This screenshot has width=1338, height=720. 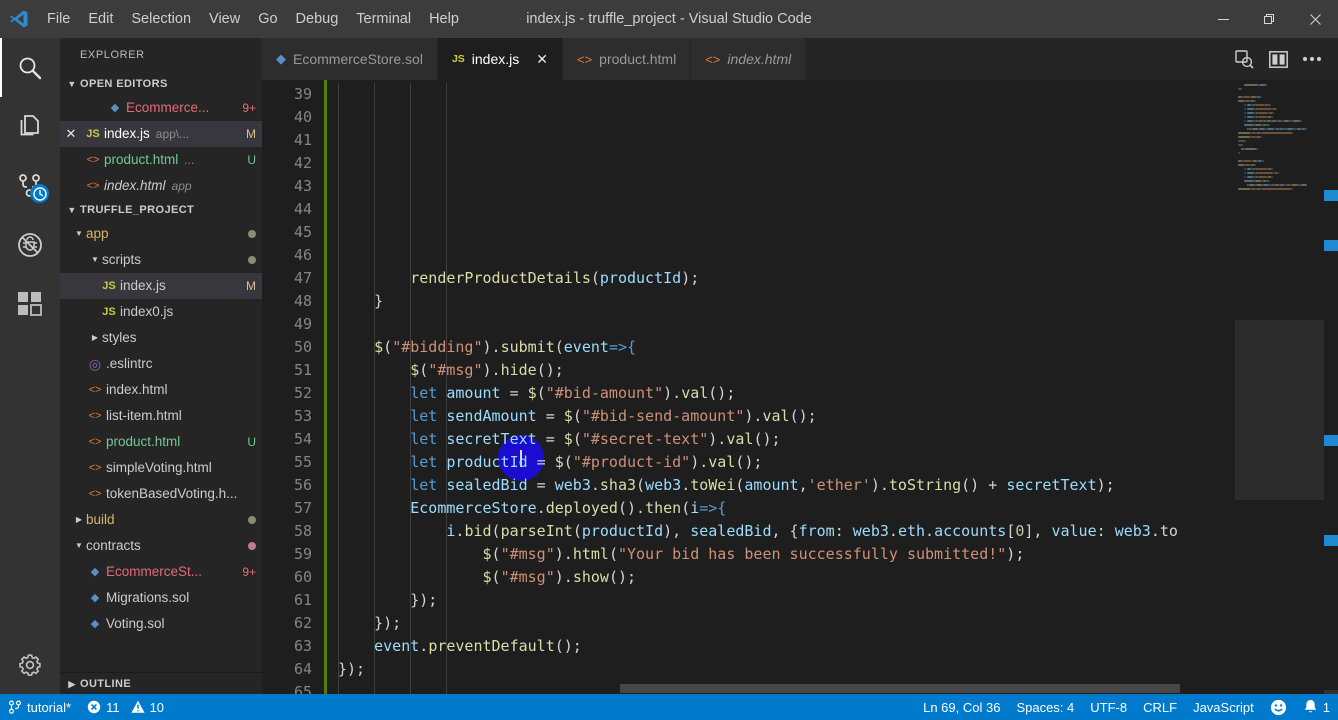 What do you see at coordinates (30, 664) in the screenshot?
I see `activitybar-settings` at bounding box center [30, 664].